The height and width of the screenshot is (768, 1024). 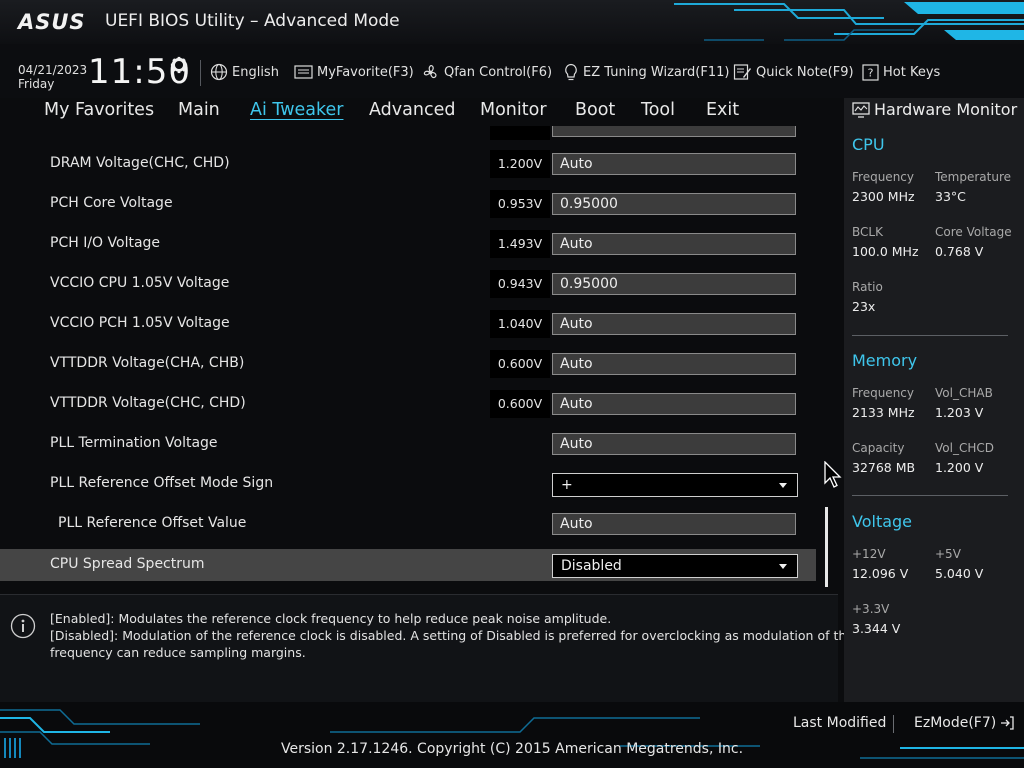 I want to click on ez-tuning-wizard-label: EZ Tuning Wizard(F11), so click(x=656, y=72).